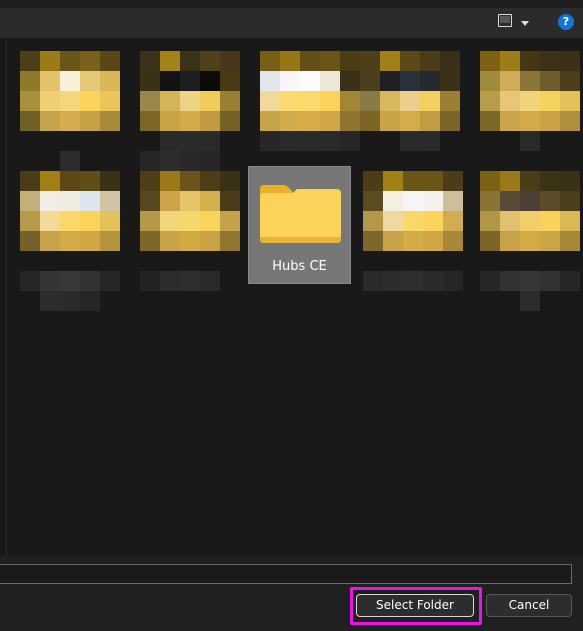 The image size is (583, 631). I want to click on view-menu-icon, so click(505, 20).